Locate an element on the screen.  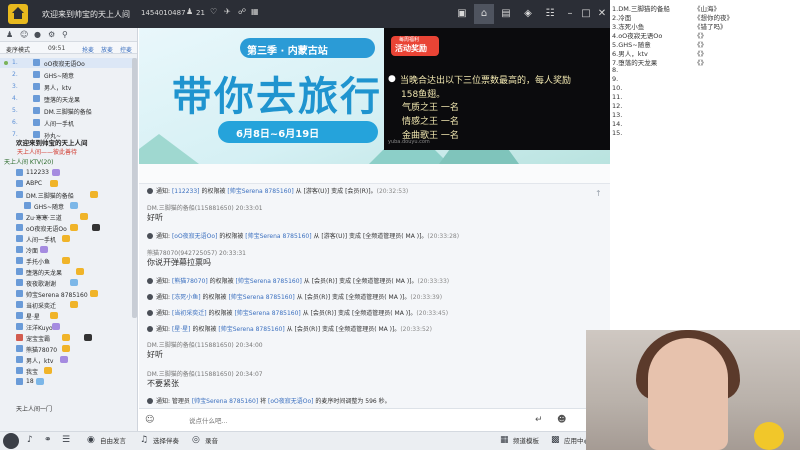
share-icon: ☍ is located at coordinates (242, 12).